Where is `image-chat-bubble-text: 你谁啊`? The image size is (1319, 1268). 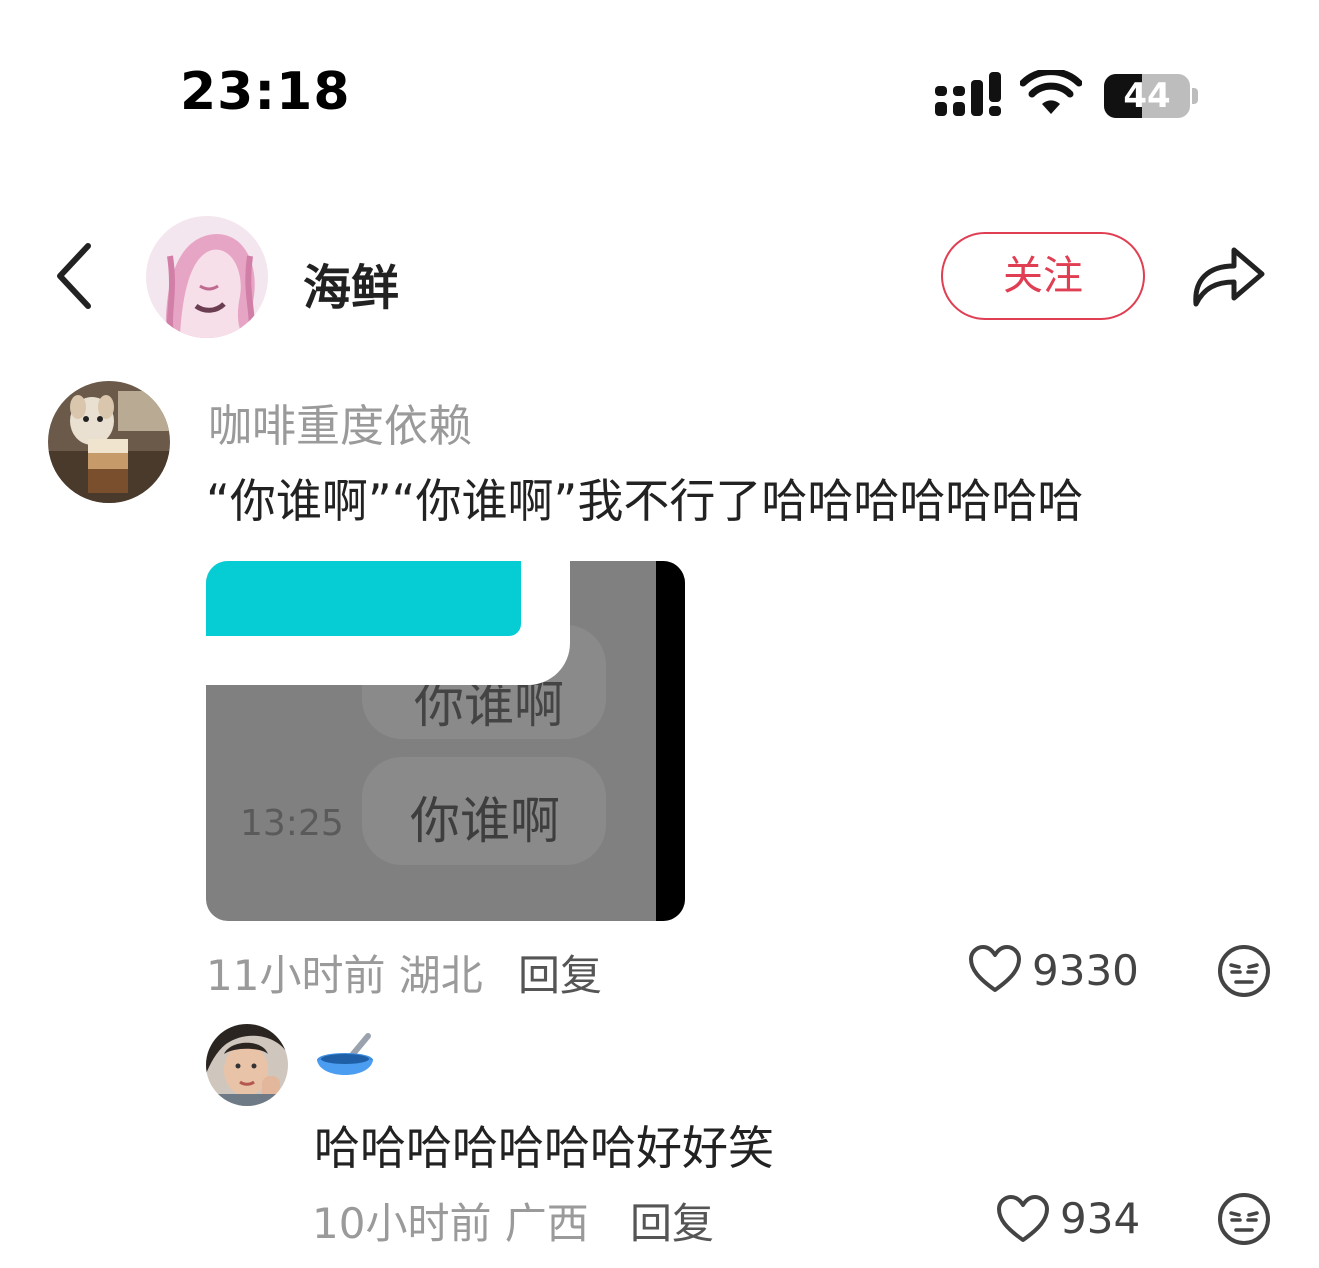
image-chat-bubble-text: 你谁啊 is located at coordinates (485, 821).